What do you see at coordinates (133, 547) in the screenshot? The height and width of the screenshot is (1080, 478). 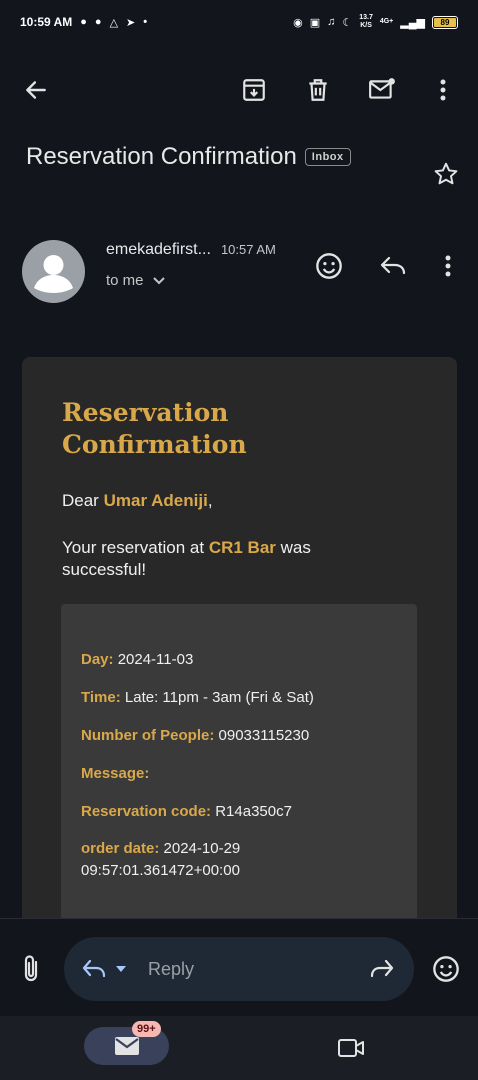 I see `message-prefix: Your reservation at` at bounding box center [133, 547].